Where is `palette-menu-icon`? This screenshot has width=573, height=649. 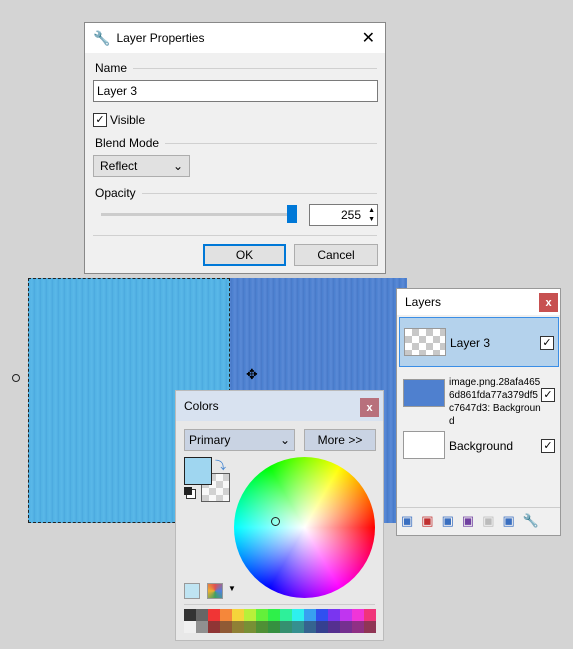 palette-menu-icon is located at coordinates (215, 591).